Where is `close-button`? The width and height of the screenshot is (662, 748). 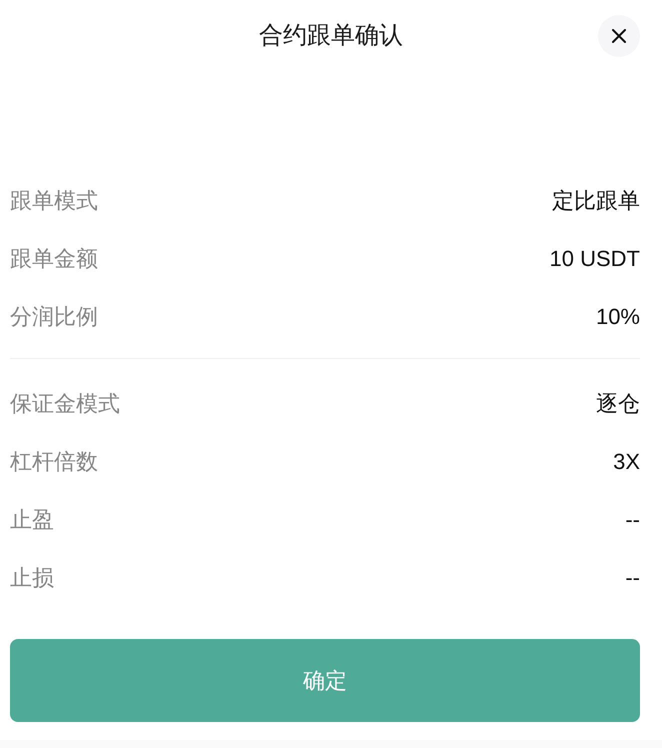
close-button is located at coordinates (619, 36).